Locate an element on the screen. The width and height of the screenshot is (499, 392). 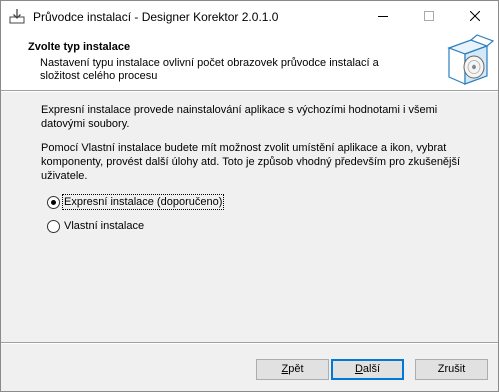
box-with-disc-icon is located at coordinates (468, 61).